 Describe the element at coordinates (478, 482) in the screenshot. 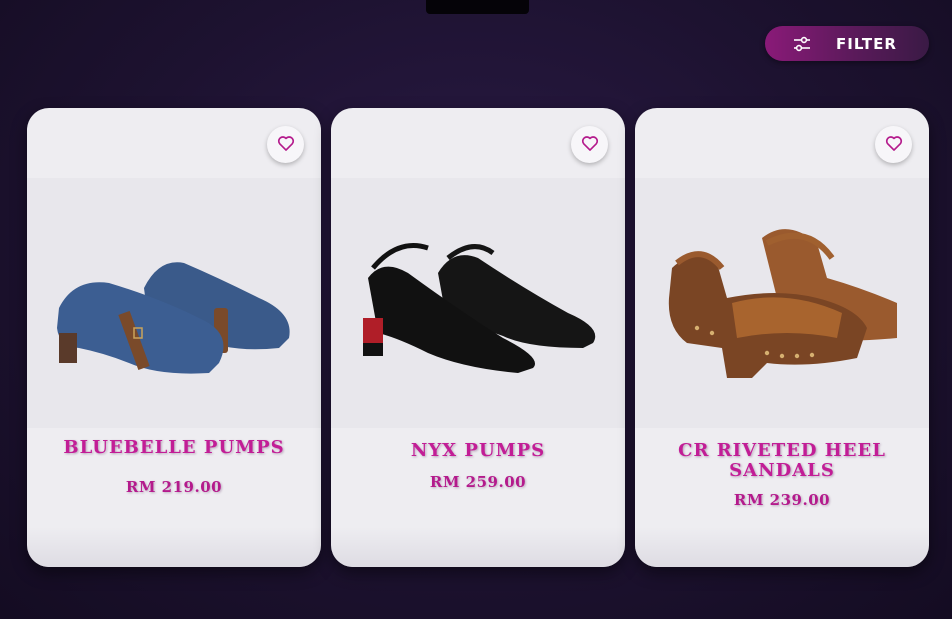

I see `product-price: RM 259.00` at that location.